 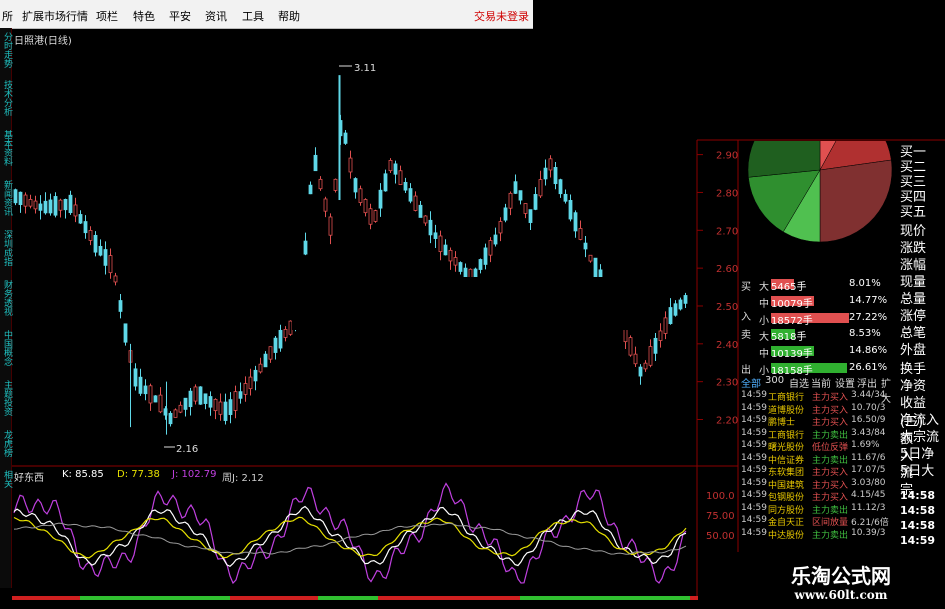 What do you see at coordinates (918, 525) in the screenshot?
I see `time-2: 14:58` at bounding box center [918, 525].